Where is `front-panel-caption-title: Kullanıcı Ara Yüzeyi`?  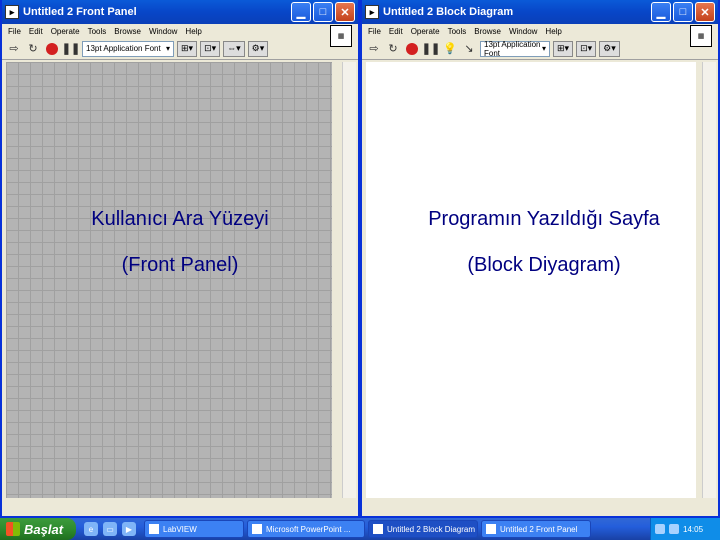
front-panel-caption-title: Kullanıcı Ara Yüzeyi is located at coordinates (180, 219).